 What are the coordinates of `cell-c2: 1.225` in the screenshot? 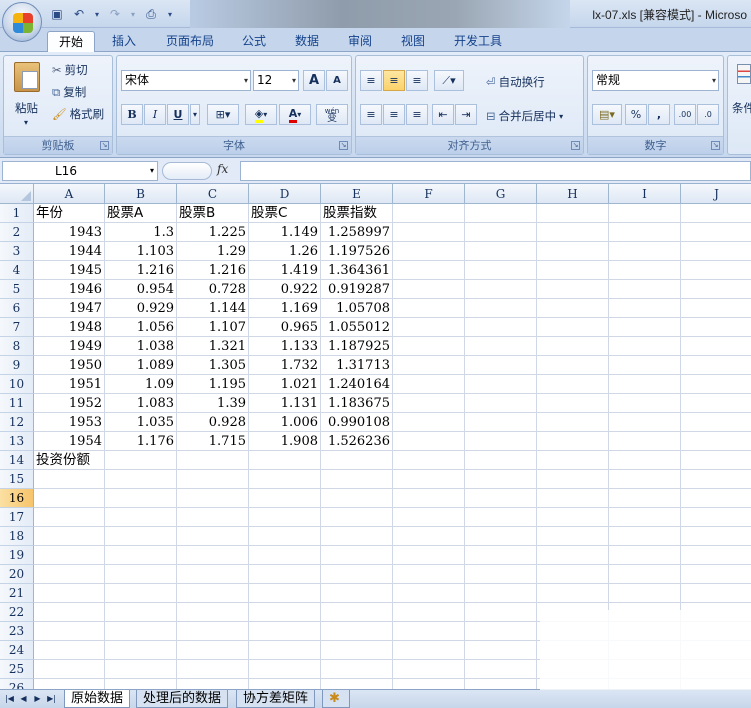 It's located at (213, 232).